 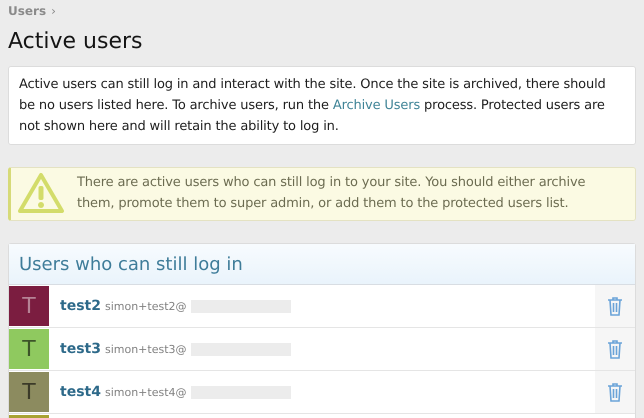 What do you see at coordinates (331, 193) in the screenshot?
I see `warning-message: There are active users who can still log in to your site. You should either archive them, promote them to super admin, or add them to the protected users list.` at bounding box center [331, 193].